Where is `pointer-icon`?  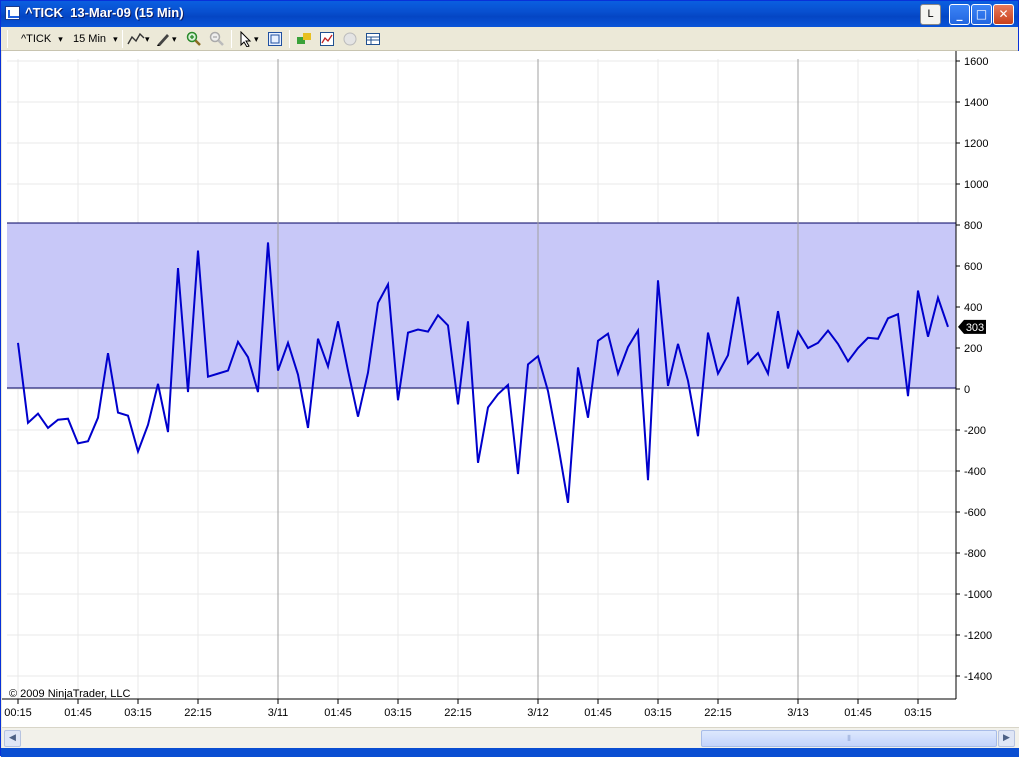
pointer-icon is located at coordinates (246, 39).